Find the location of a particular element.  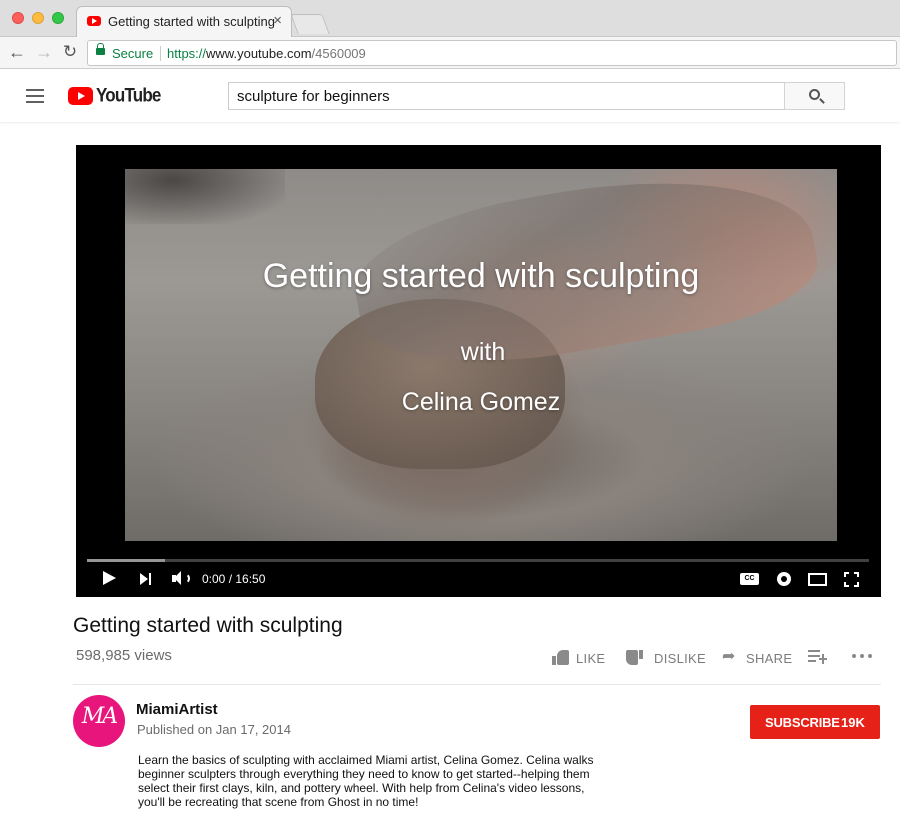

fullscreen-icon is located at coordinates (851, 579).